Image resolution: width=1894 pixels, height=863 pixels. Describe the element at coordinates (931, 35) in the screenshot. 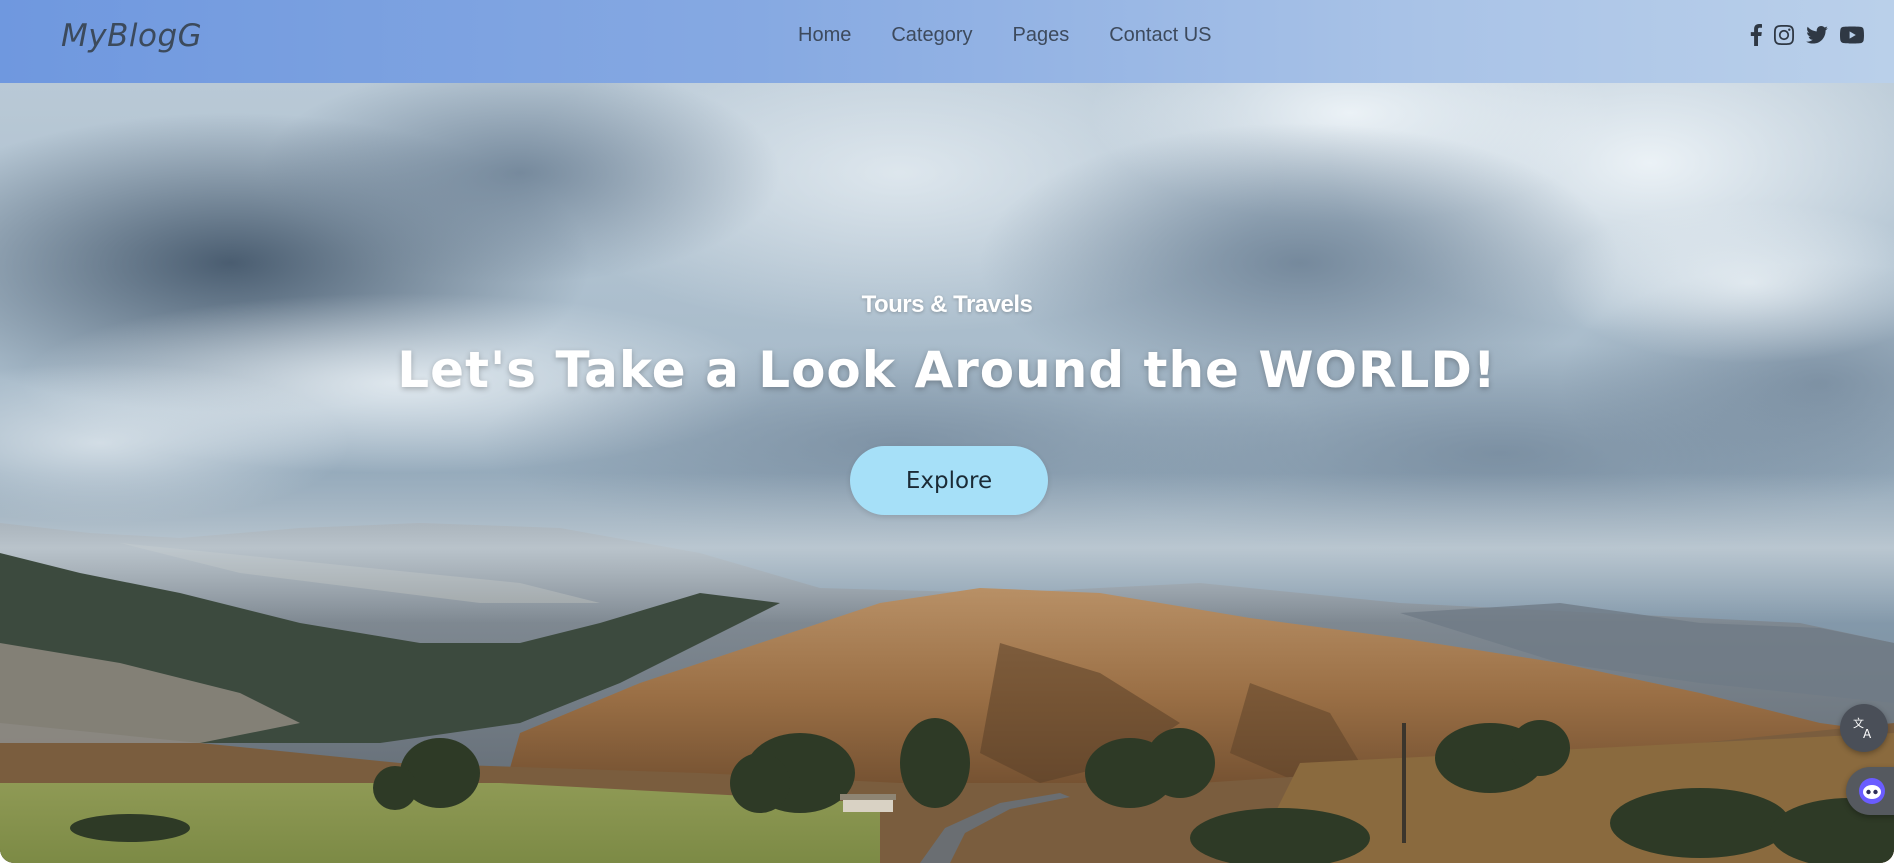

I see `nav-category: Category` at that location.